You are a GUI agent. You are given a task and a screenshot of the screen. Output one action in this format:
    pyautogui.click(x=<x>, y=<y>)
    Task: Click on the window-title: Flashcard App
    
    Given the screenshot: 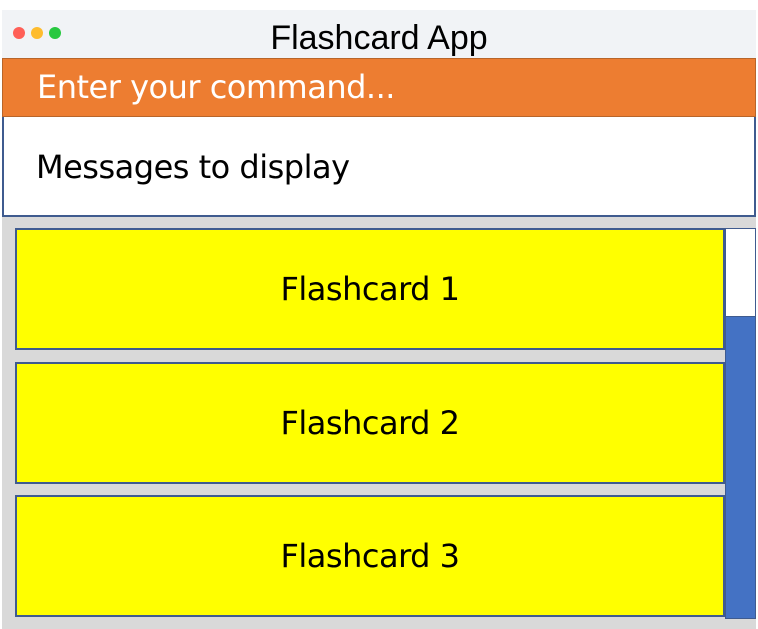 What is the action you would take?
    pyautogui.click(x=379, y=38)
    